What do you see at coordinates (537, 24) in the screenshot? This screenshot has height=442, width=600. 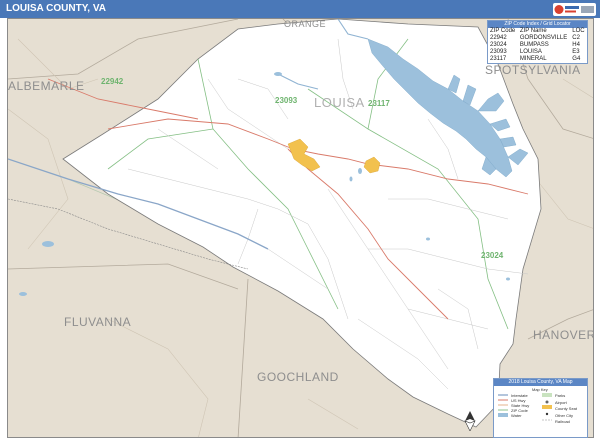 I see `zip-index-title: ZIP Code Index / Grid Locator` at bounding box center [537, 24].